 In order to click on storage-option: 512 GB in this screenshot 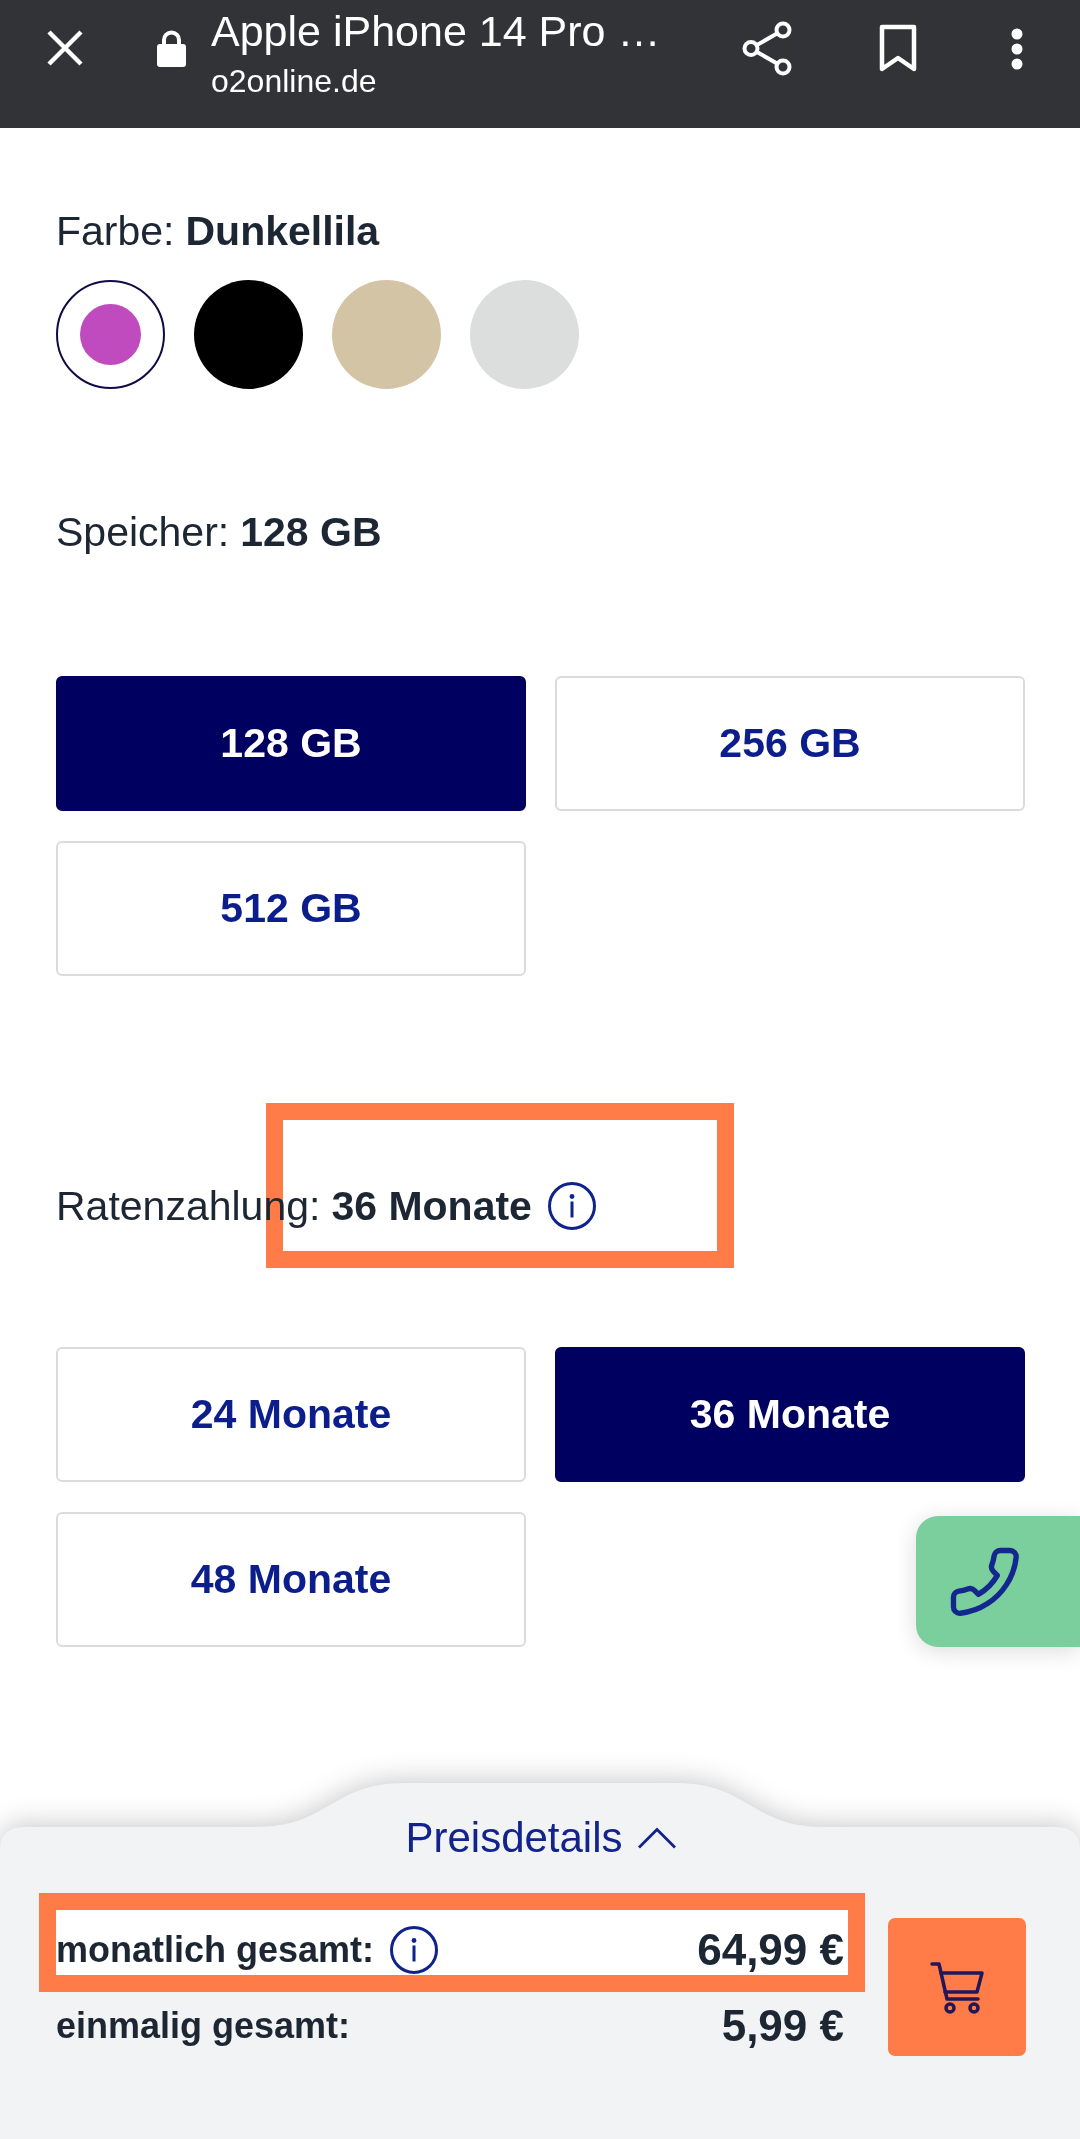, I will do `click(291, 908)`.